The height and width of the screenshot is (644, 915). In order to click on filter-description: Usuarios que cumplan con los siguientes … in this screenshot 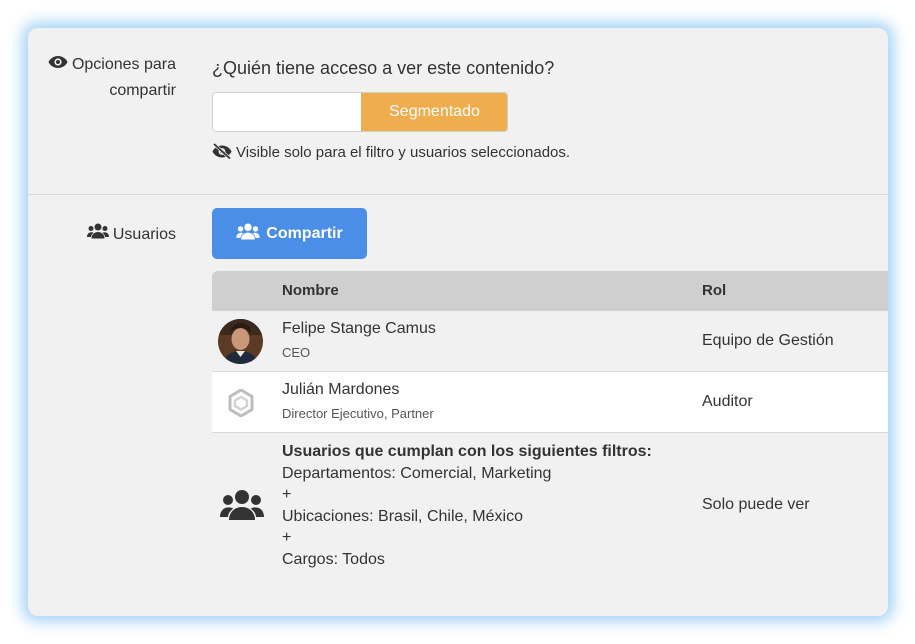, I will do `click(467, 505)`.